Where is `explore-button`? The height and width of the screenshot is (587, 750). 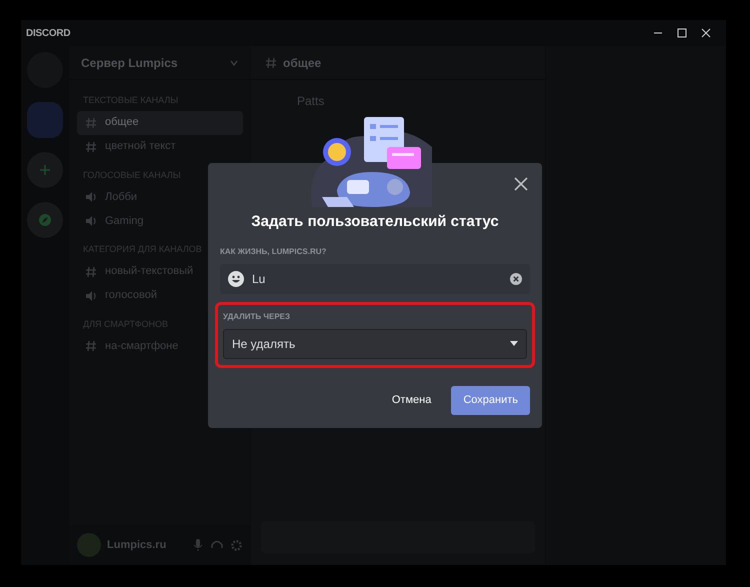 explore-button is located at coordinates (45, 220).